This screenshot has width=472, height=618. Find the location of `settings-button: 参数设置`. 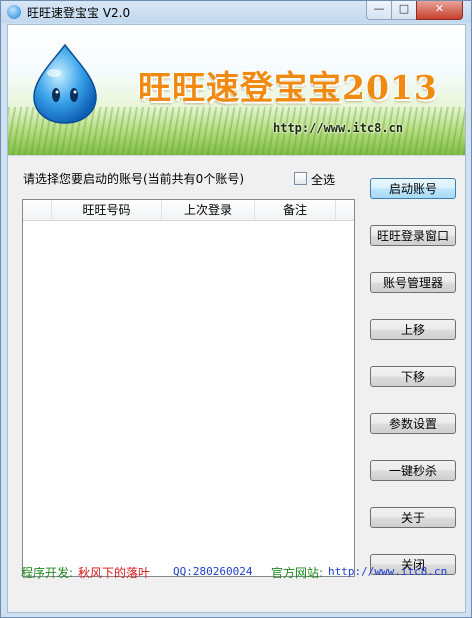

settings-button: 参数设置 is located at coordinates (413, 423).